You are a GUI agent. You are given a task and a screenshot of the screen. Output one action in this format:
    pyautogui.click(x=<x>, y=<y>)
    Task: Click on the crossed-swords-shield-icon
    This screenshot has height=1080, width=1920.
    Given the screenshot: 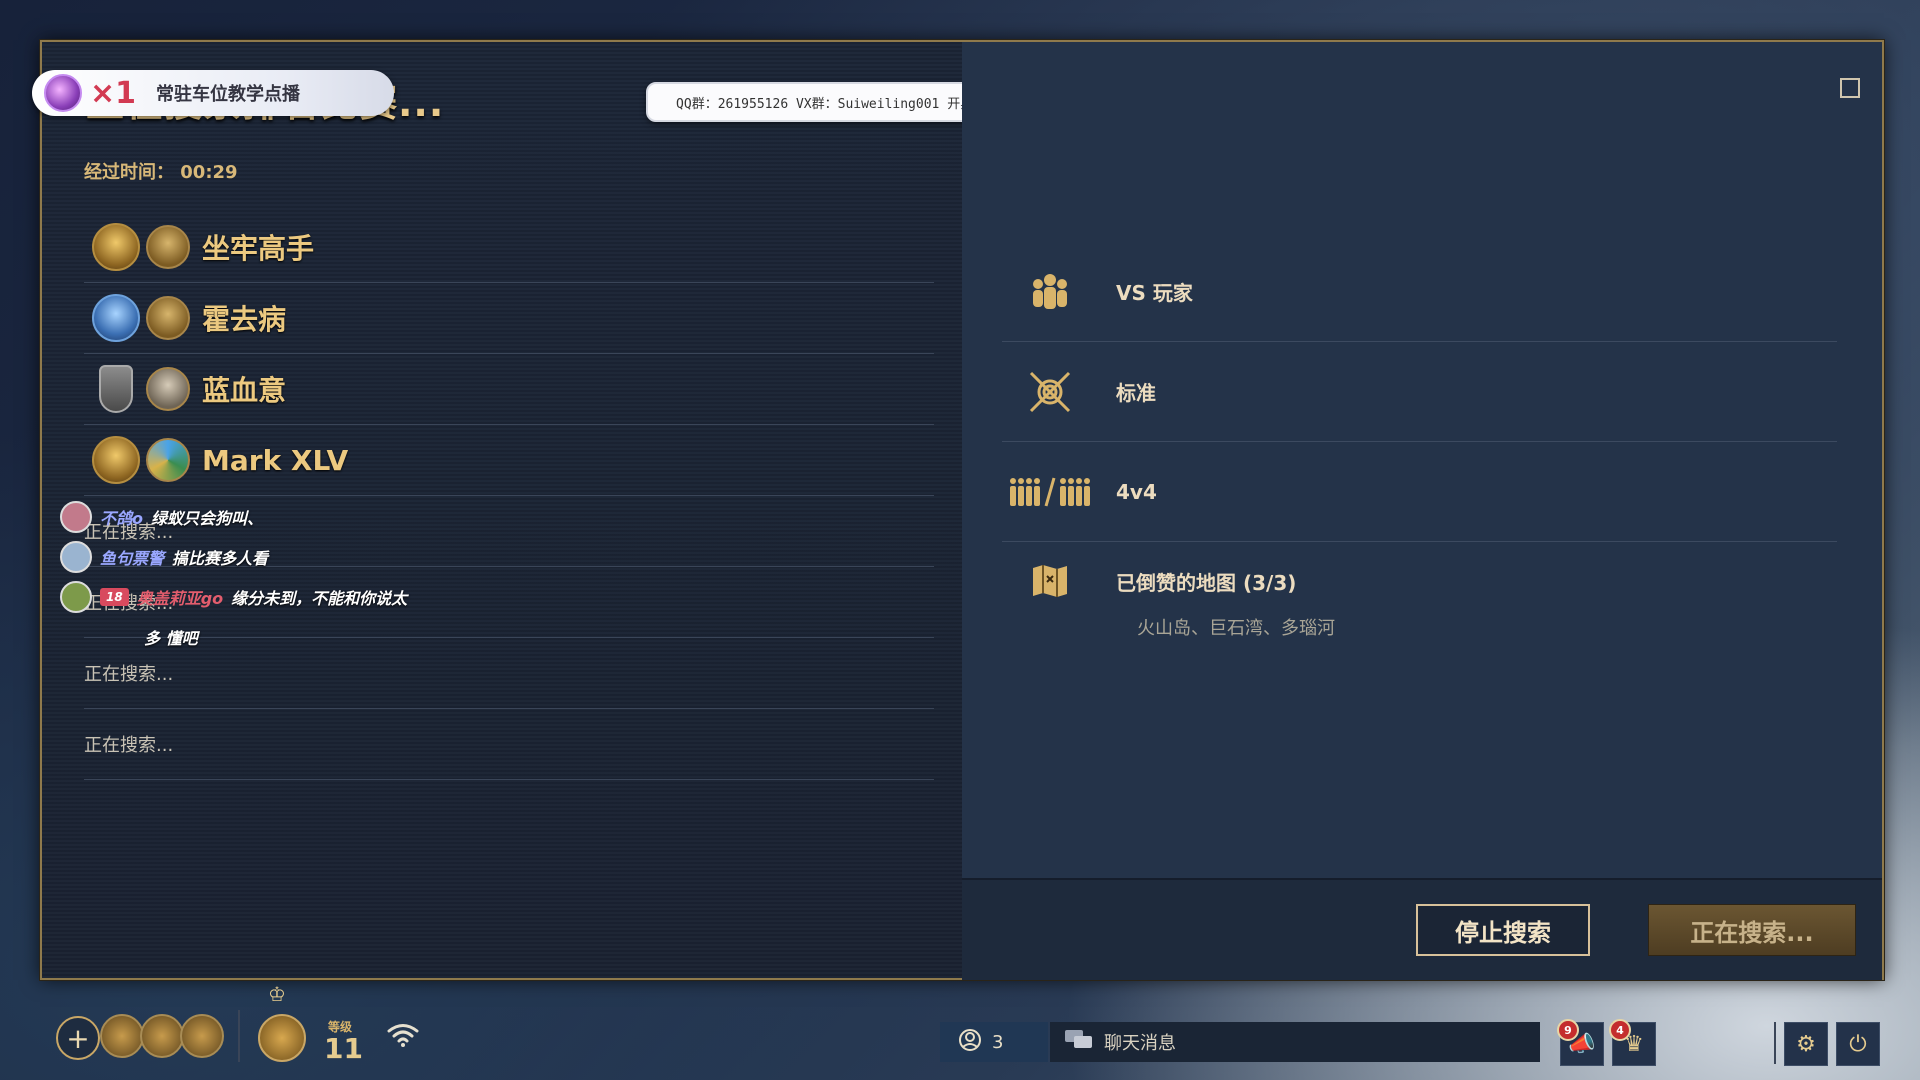 What is the action you would take?
    pyautogui.click(x=1050, y=392)
    